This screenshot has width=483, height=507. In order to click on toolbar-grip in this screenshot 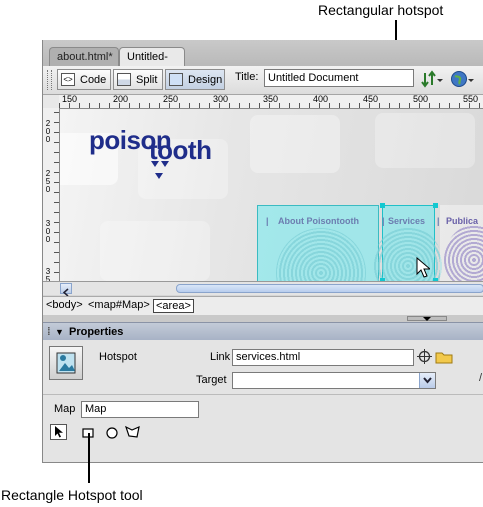, I will do `click(49, 80)`.